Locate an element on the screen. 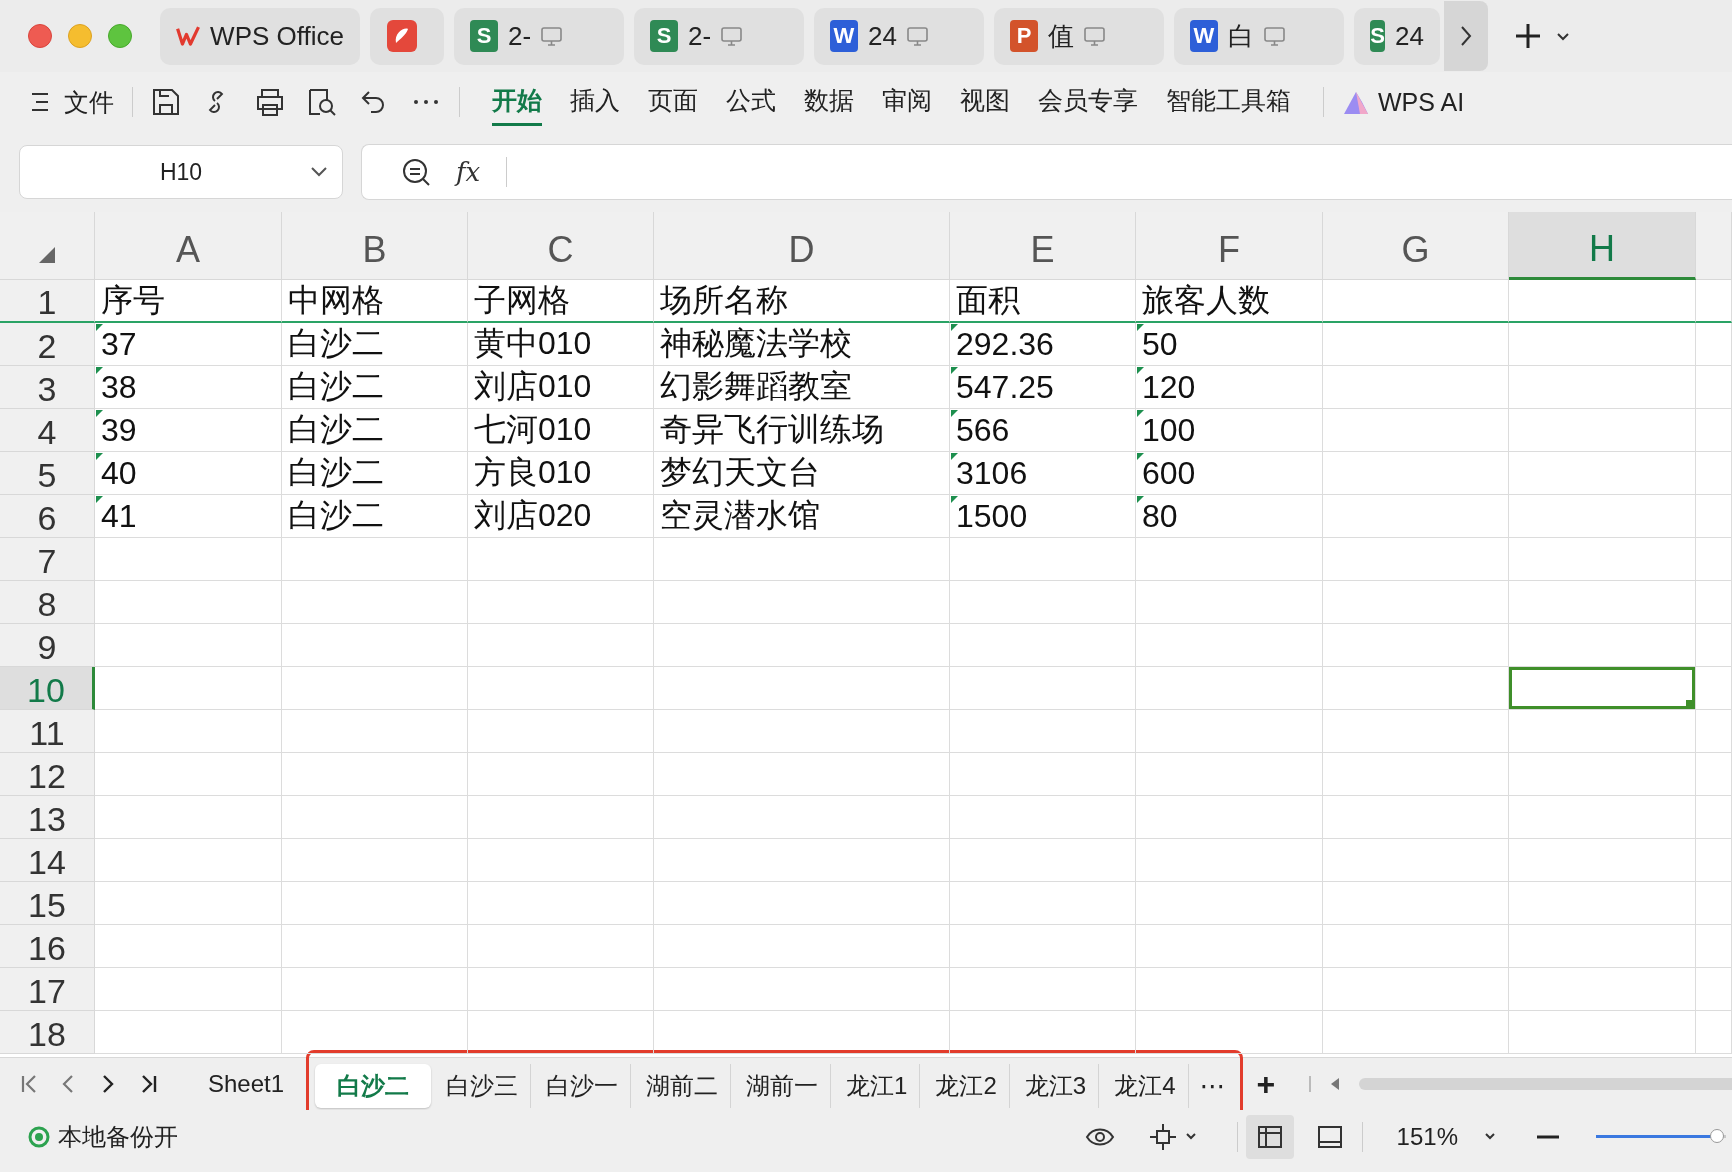 The width and height of the screenshot is (1732, 1172). fill-handle is located at coordinates (1690, 704).